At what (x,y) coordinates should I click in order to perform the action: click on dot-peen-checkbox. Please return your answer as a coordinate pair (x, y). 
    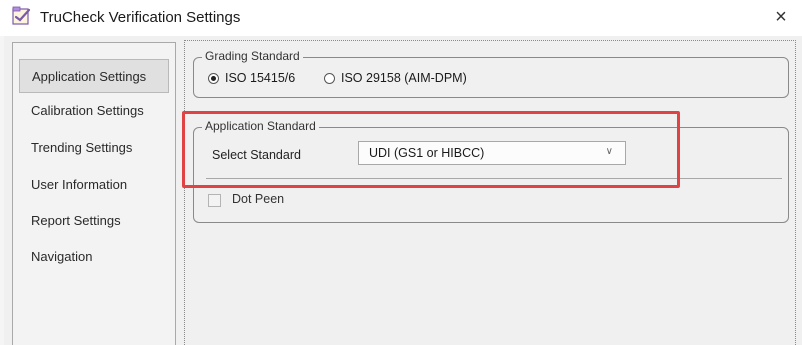
    Looking at the image, I should click on (214, 200).